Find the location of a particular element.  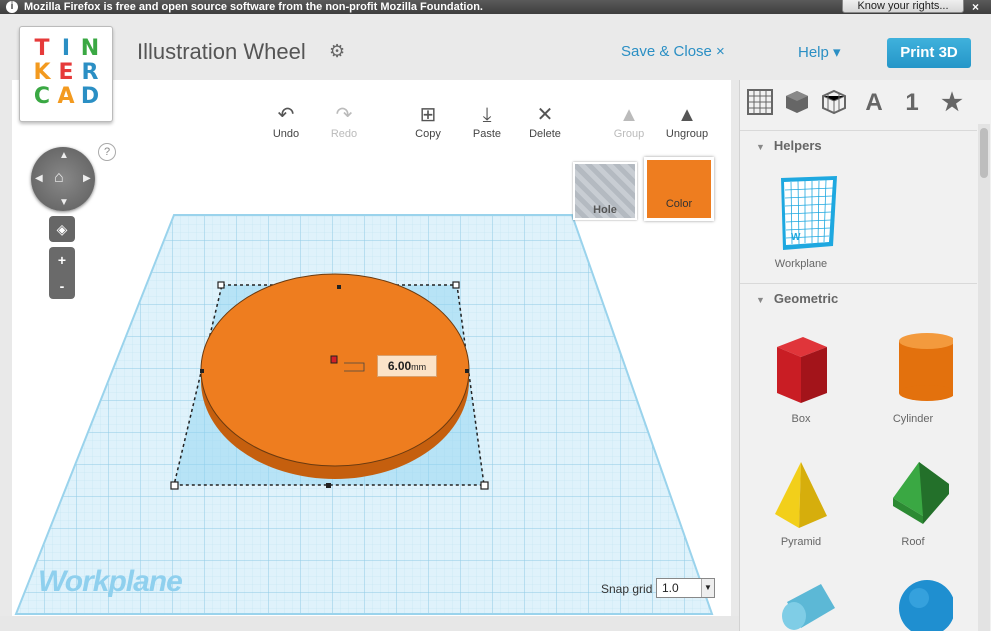

copy-button: ⊞ Copy is located at coordinates (428, 124).